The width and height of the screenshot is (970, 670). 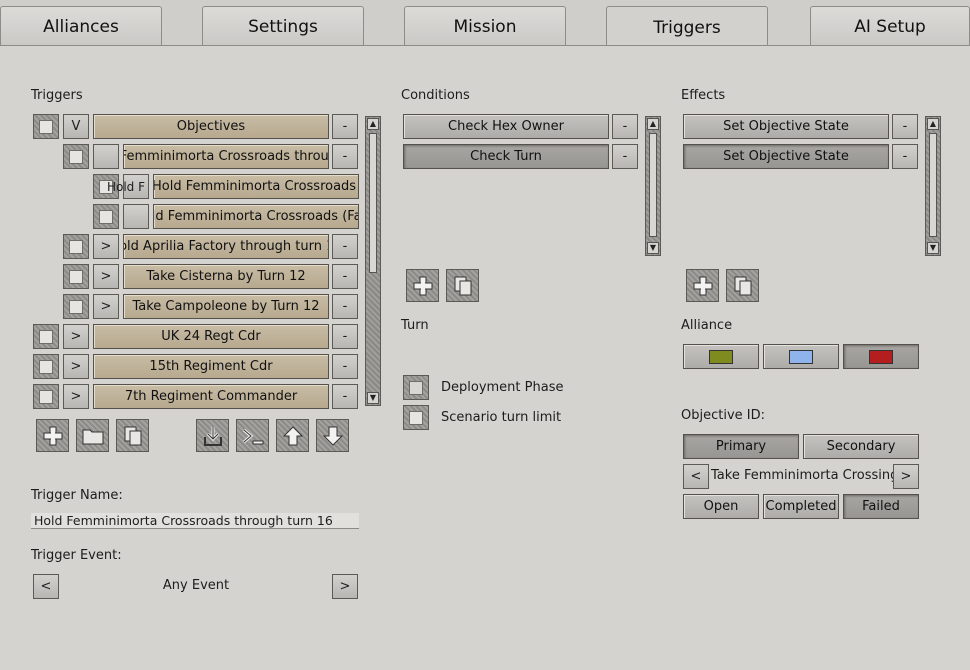 I want to click on copy-effect-button, so click(x=742, y=285).